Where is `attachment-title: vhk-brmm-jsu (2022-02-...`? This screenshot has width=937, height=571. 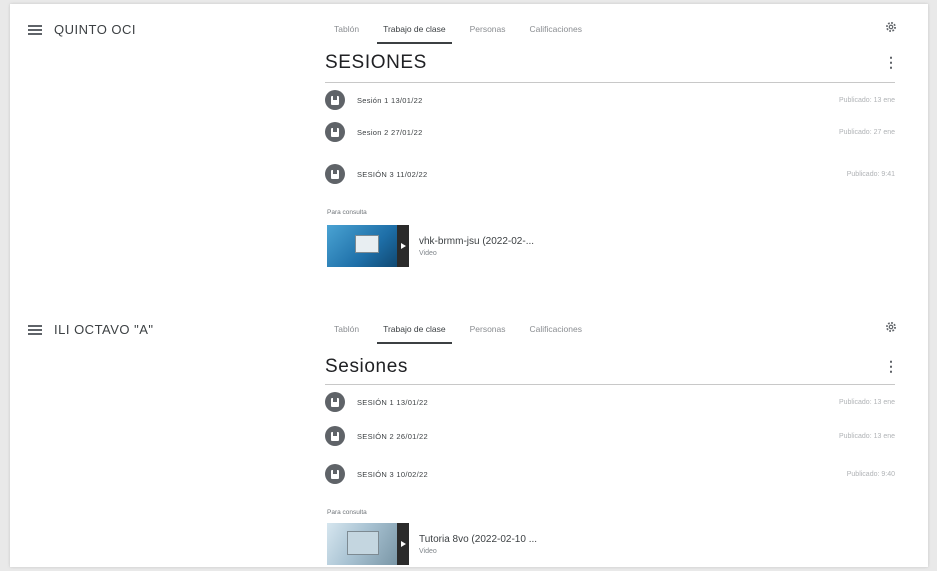
attachment-title: vhk-brmm-jsu (2022-02-... is located at coordinates (477, 241).